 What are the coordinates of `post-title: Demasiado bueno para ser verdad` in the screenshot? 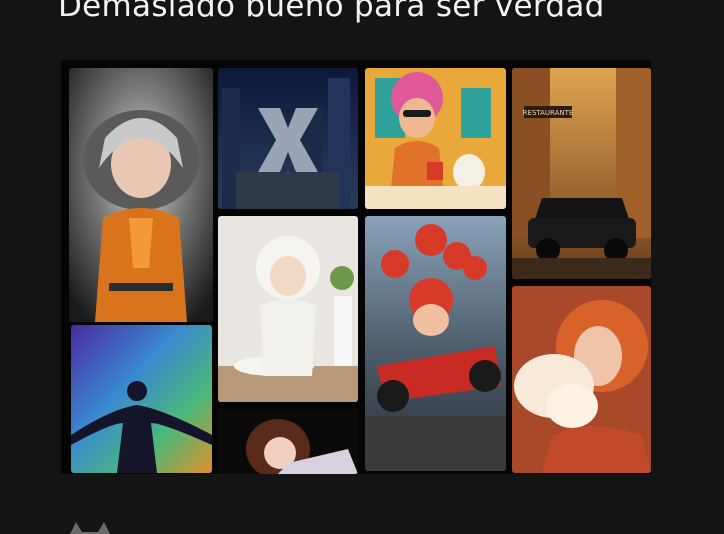 It's located at (331, 12).